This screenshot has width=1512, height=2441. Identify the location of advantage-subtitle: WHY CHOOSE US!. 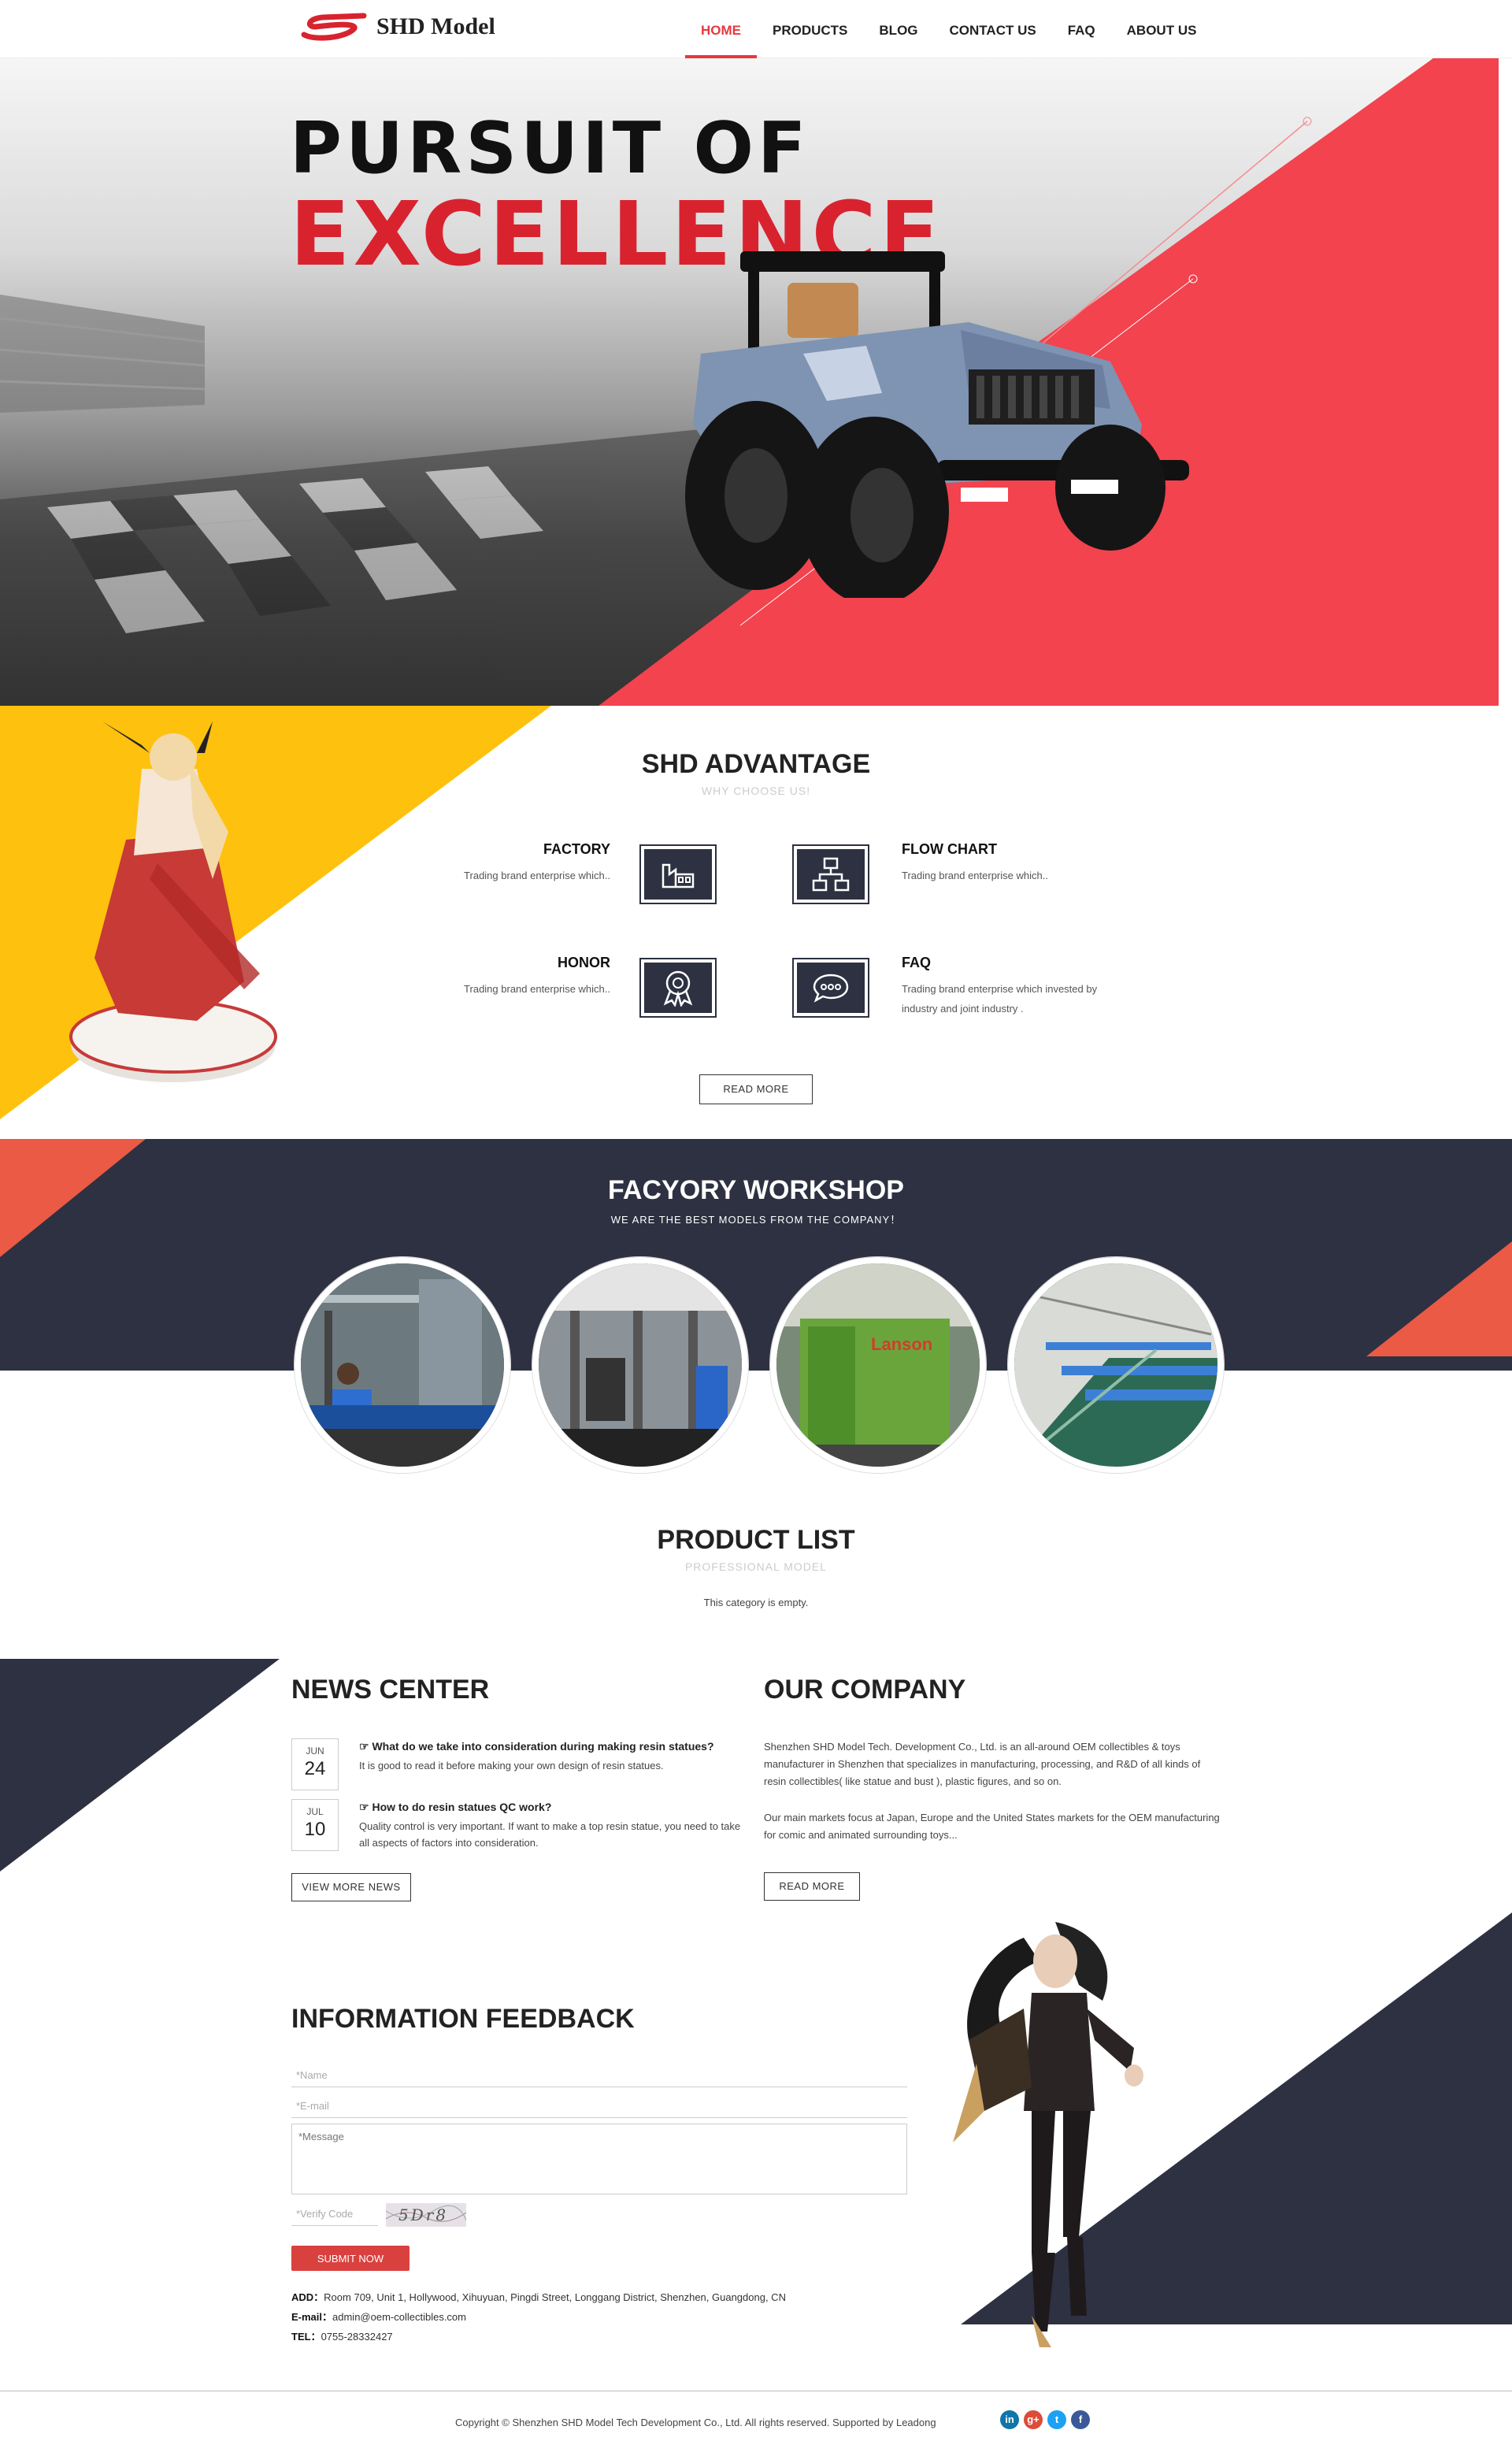
(756, 791).